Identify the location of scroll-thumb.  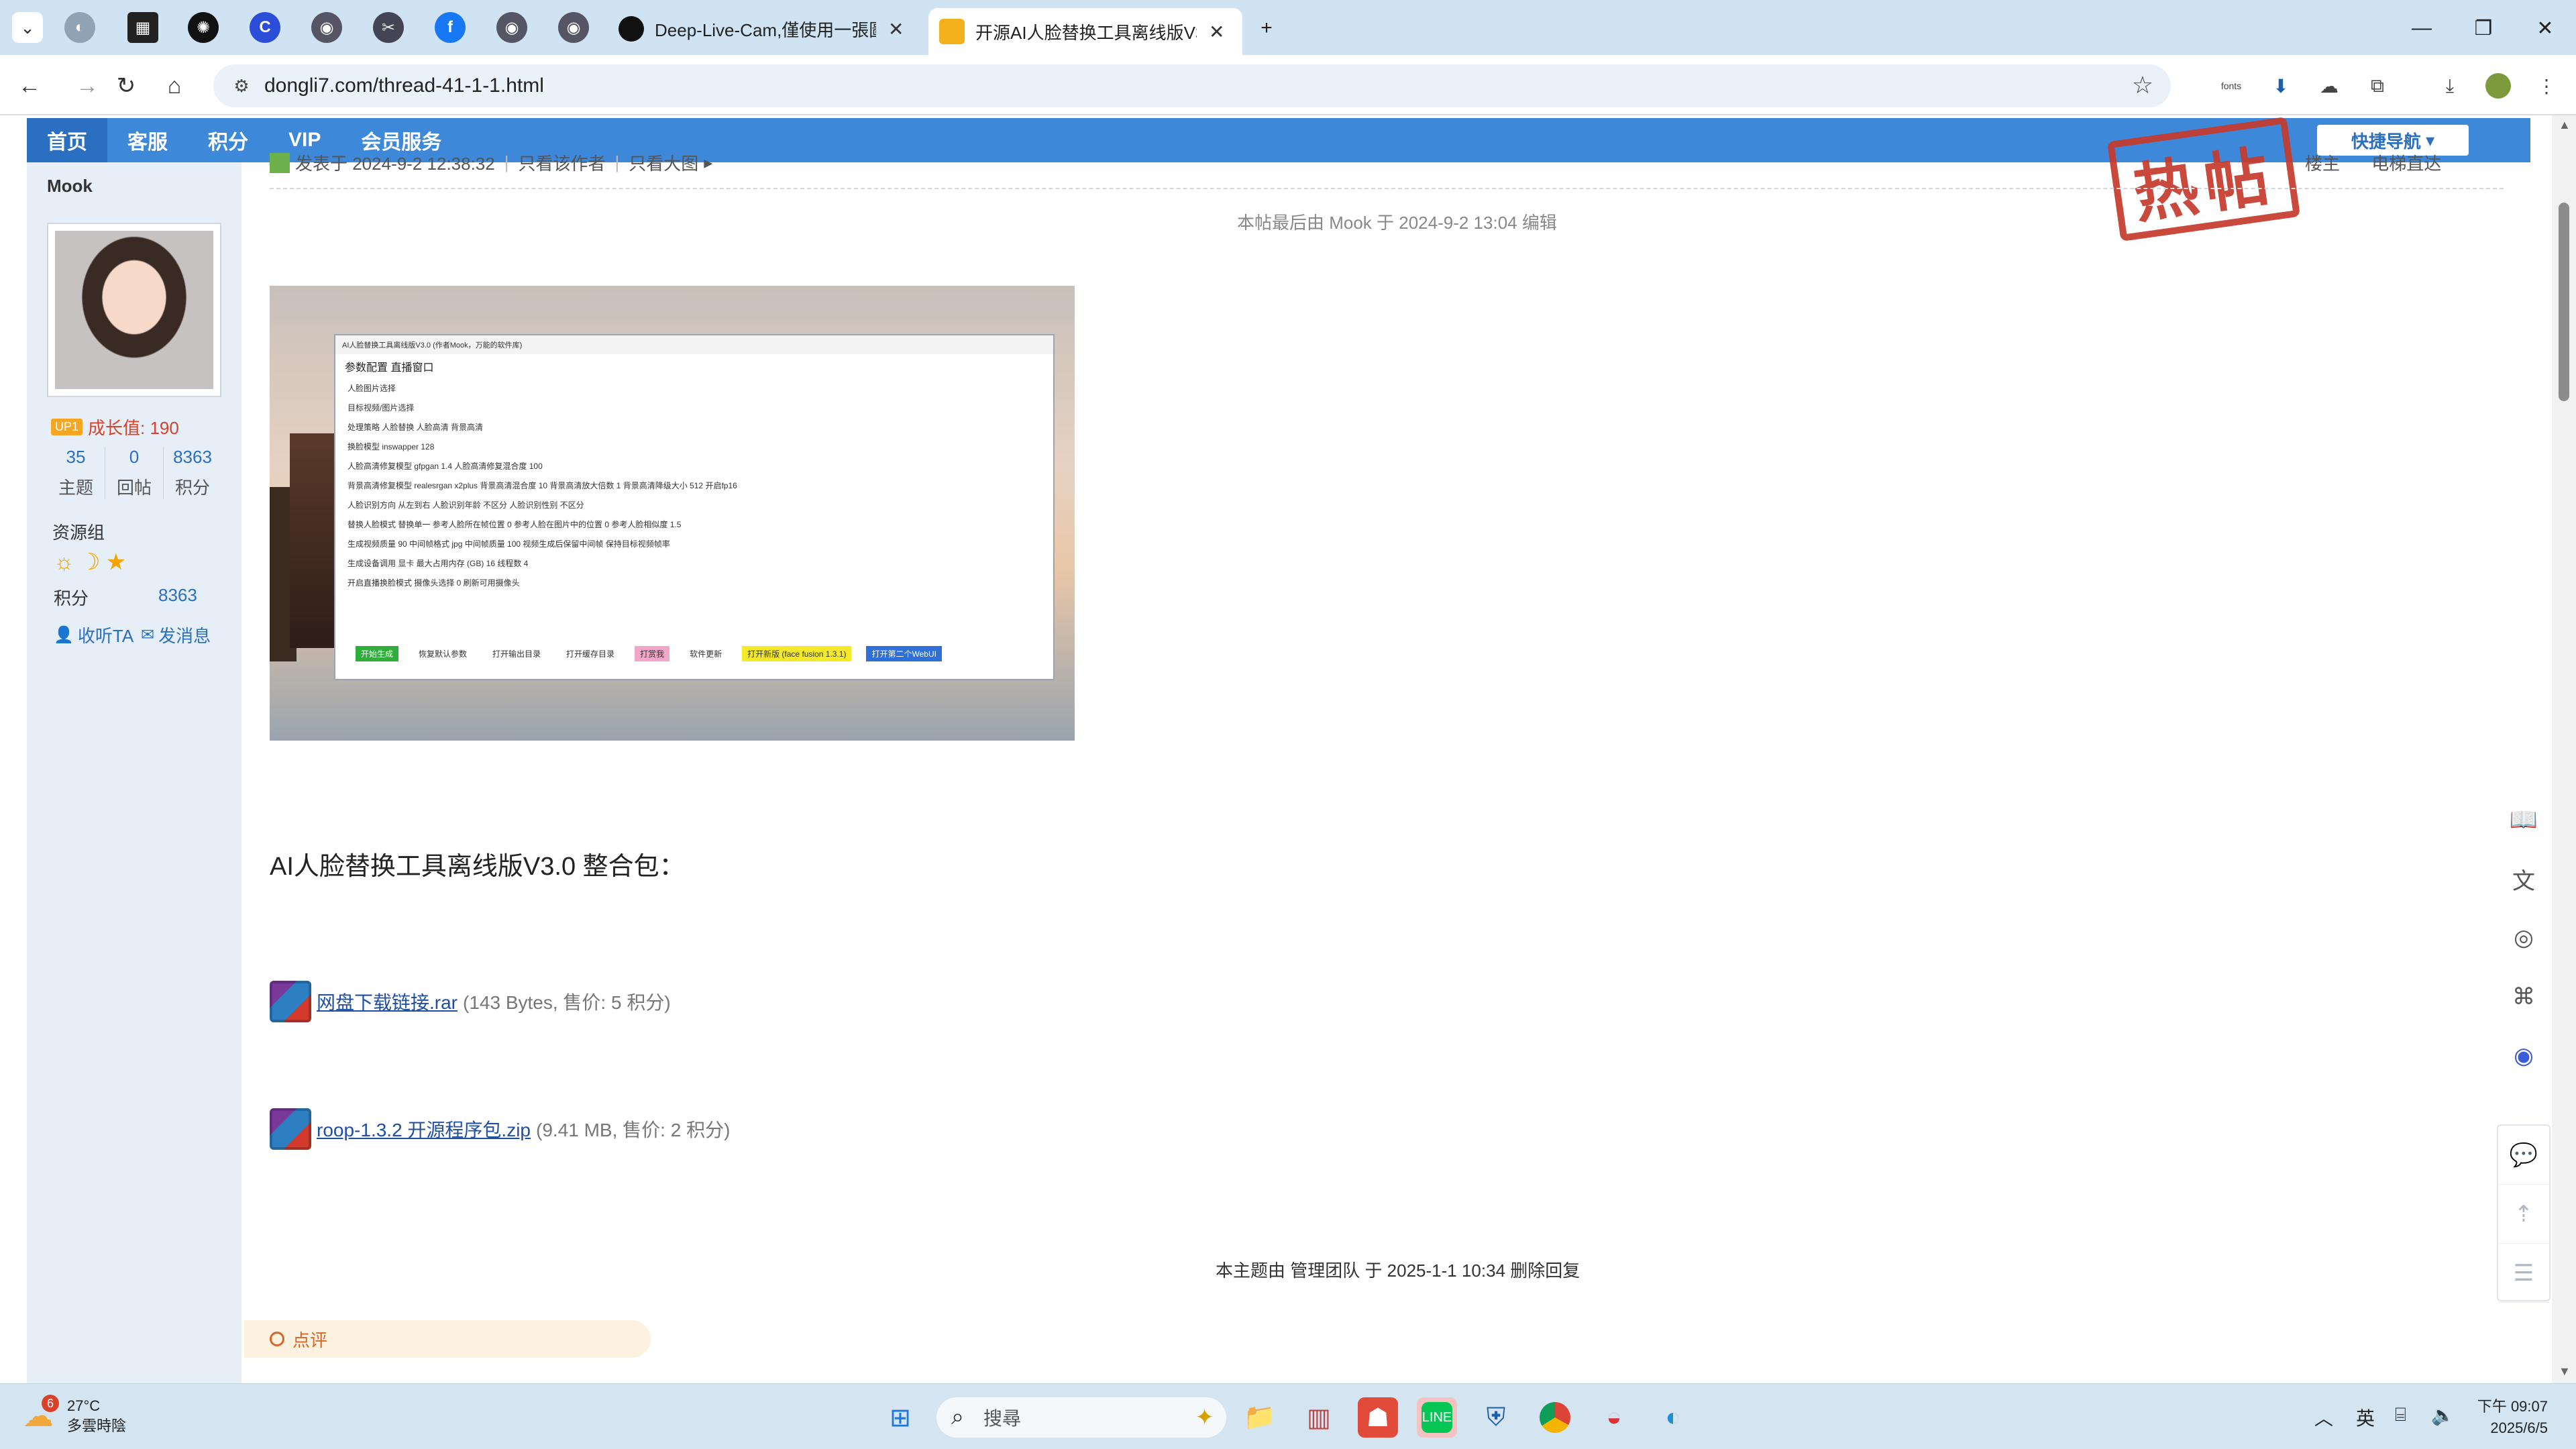
(2564, 302).